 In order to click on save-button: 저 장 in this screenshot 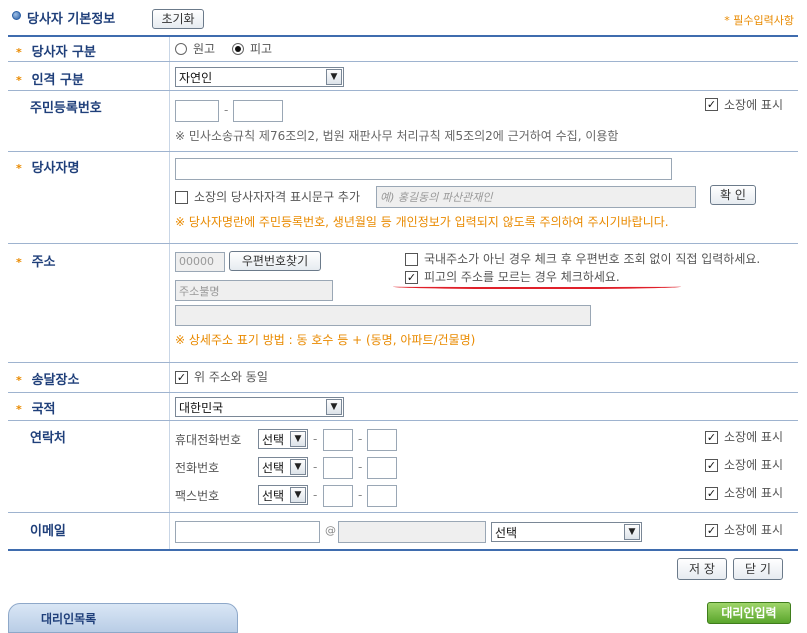, I will do `click(702, 569)`.